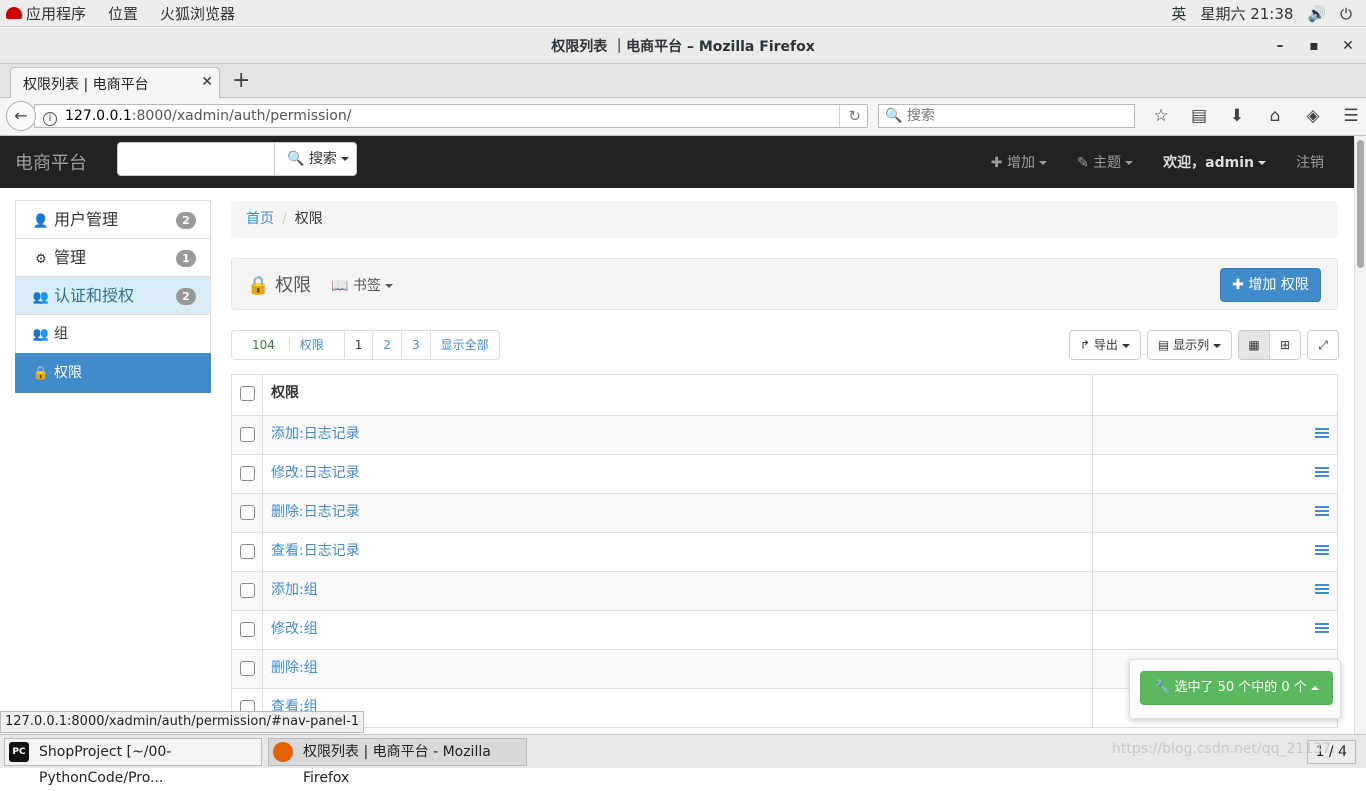 This screenshot has width=1366, height=791. What do you see at coordinates (1189, 345) in the screenshot?
I see `columns-button: ▤ 显示列` at bounding box center [1189, 345].